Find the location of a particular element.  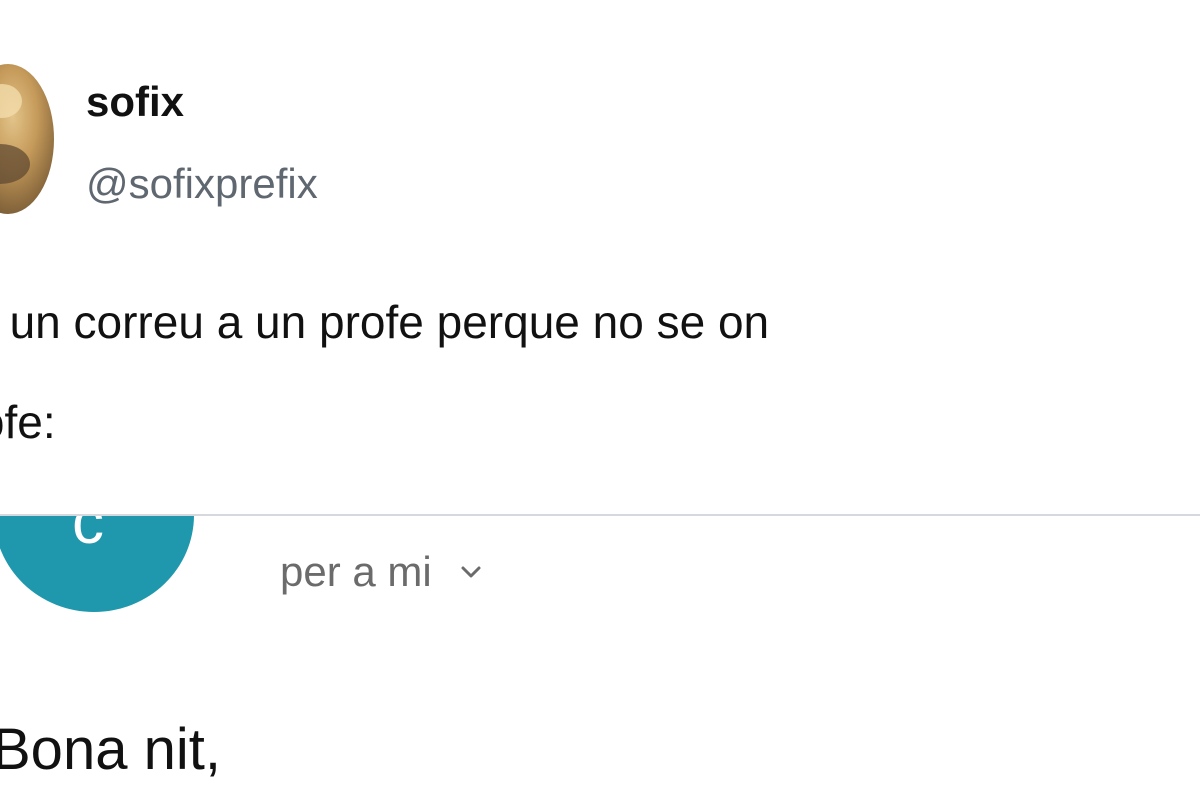

display-name: sofix is located at coordinates (135, 102).